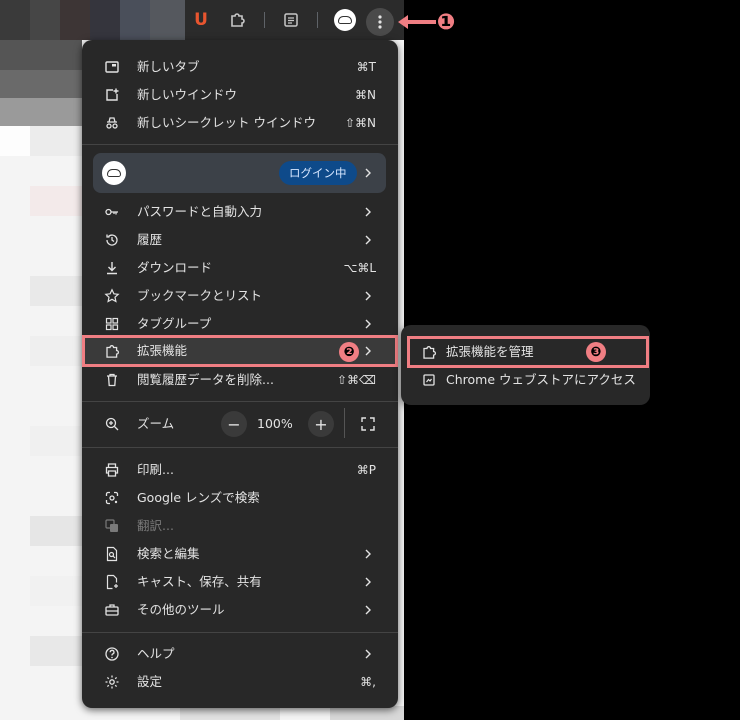  What do you see at coordinates (156, 653) in the screenshot?
I see `menu-item-label: ヘルプ` at bounding box center [156, 653].